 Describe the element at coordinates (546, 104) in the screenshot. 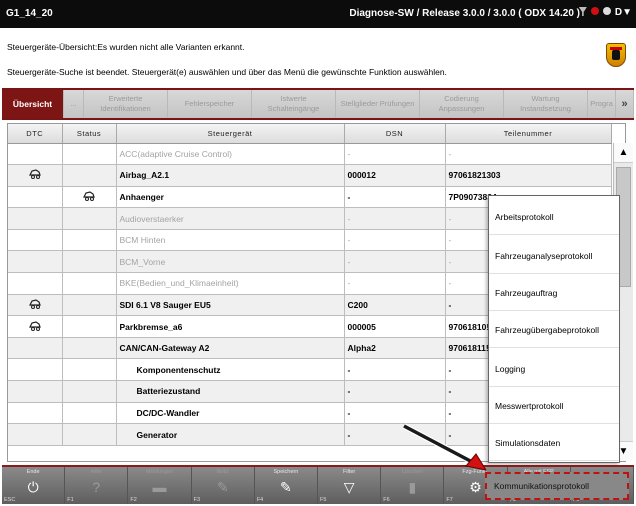

I see `tab-maintenance: Wartung Instandsetzung` at that location.